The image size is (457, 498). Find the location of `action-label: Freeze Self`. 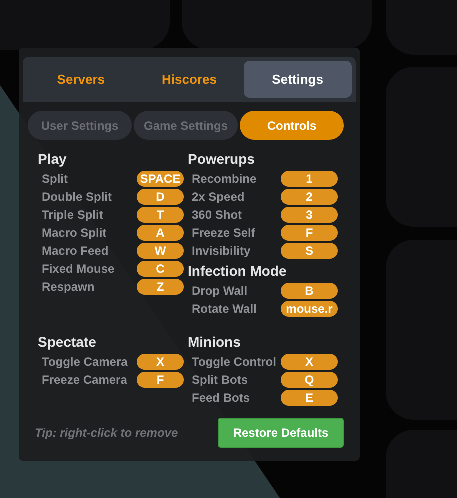

action-label: Freeze Self is located at coordinates (224, 233).